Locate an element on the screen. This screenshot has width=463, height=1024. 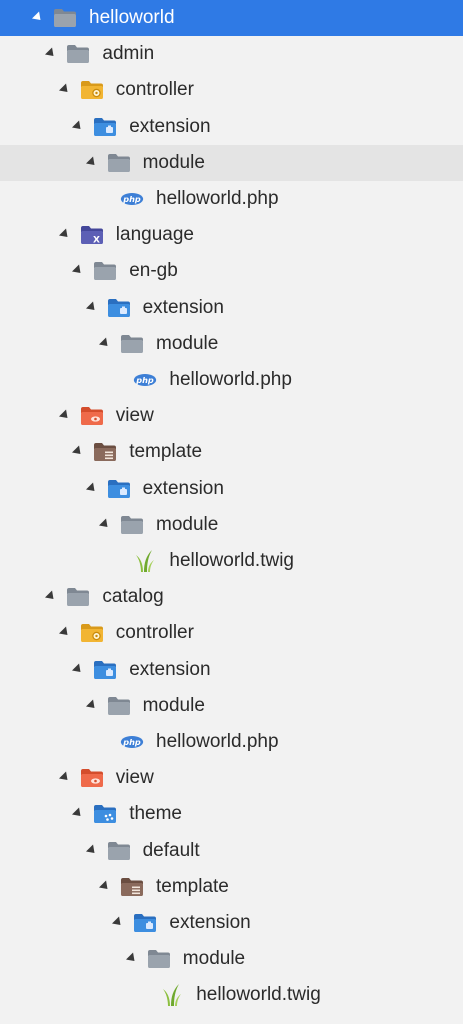
tree-row: catalog is located at coordinates (231, 597).